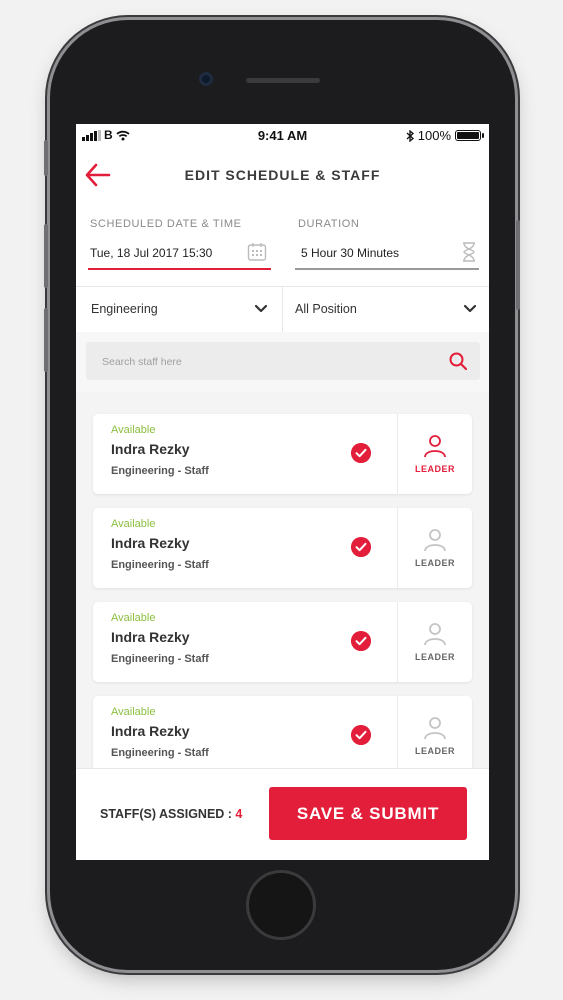  What do you see at coordinates (469, 252) in the screenshot?
I see `hourglass-icon` at bounding box center [469, 252].